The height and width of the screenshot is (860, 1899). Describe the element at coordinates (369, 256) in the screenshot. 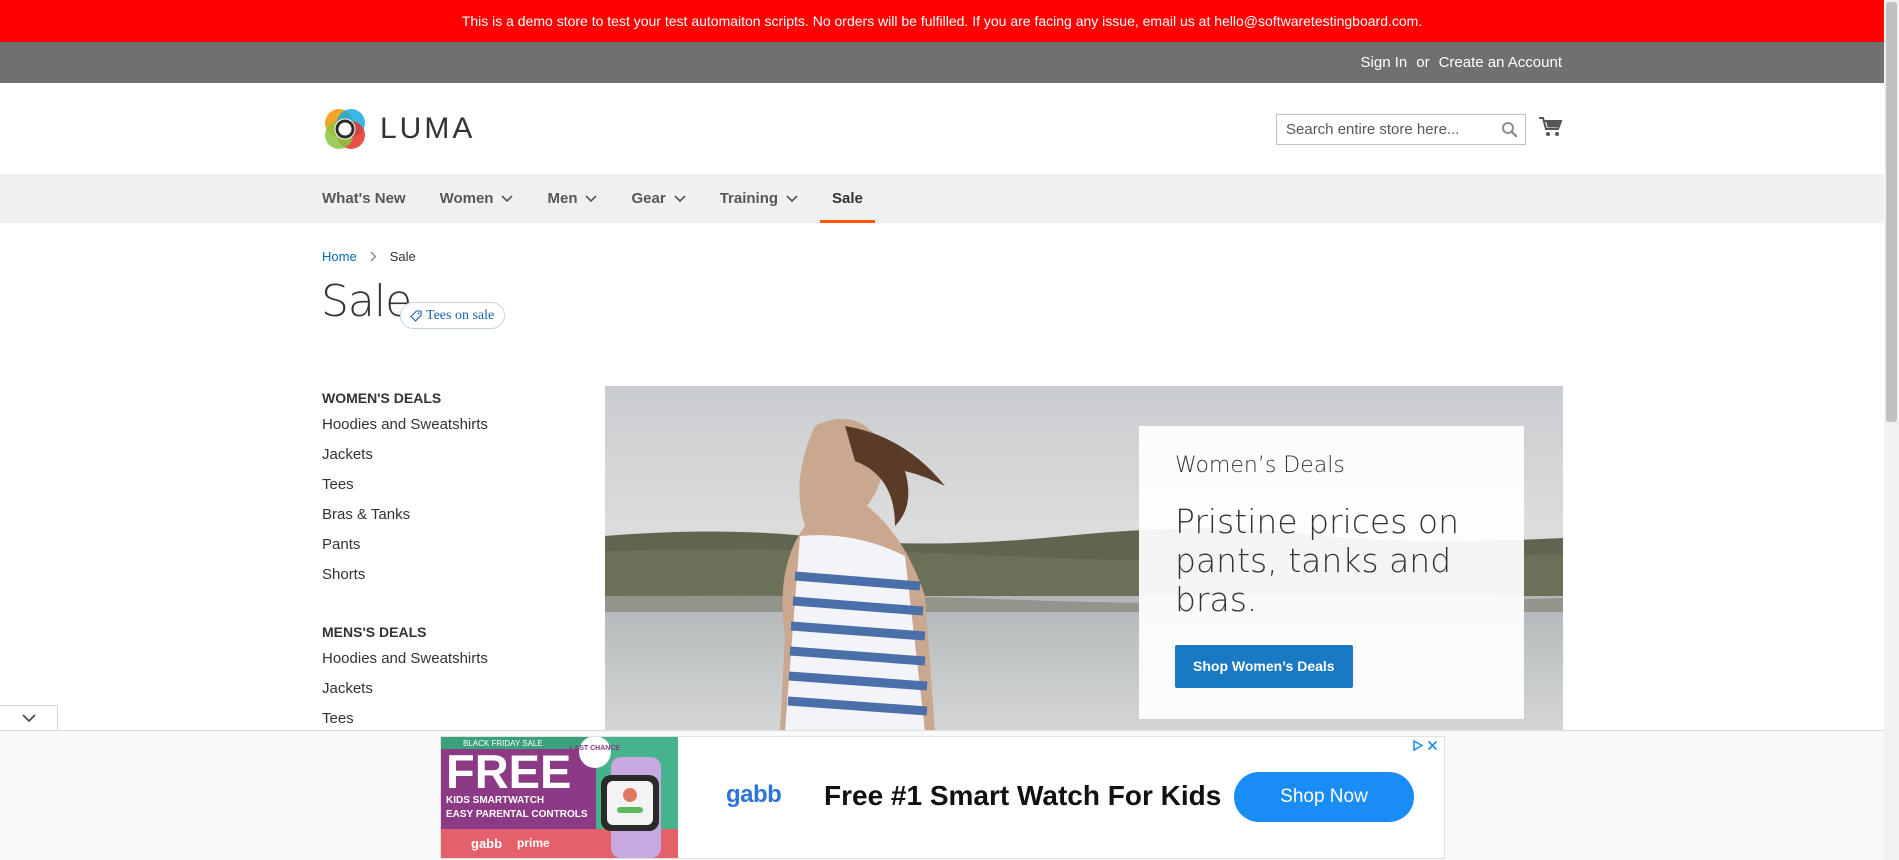

I see `breadcrumb: Home Sale` at that location.